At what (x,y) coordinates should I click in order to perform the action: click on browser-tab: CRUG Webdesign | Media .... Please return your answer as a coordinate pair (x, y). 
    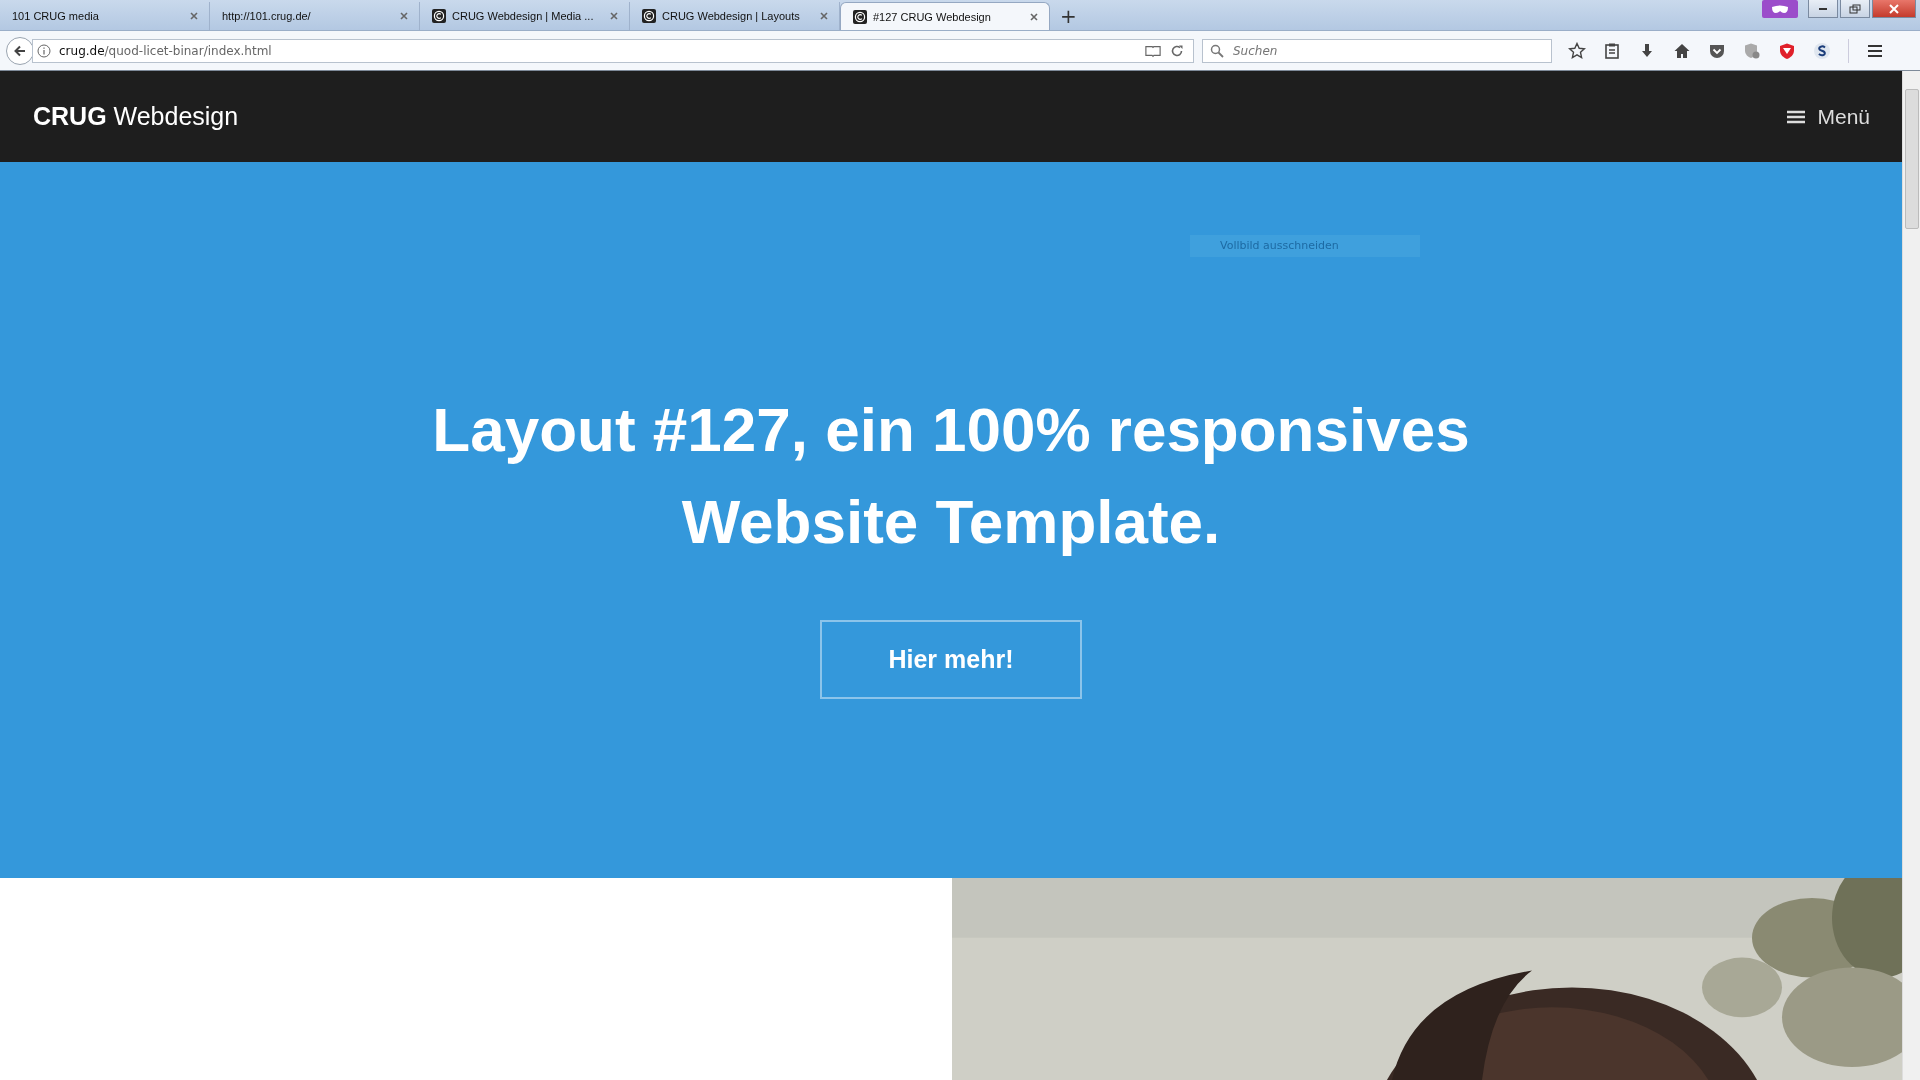
    Looking at the image, I should click on (525, 16).